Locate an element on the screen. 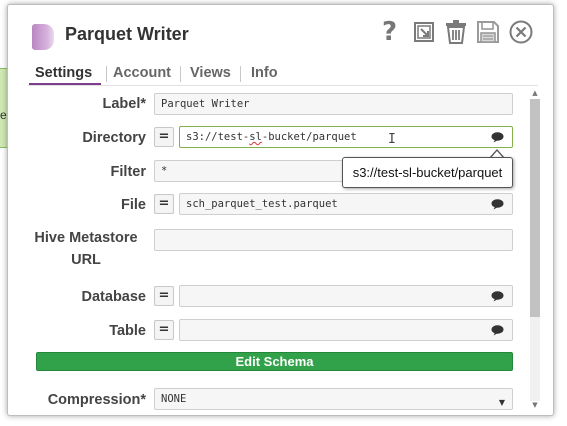 Image resolution: width=567 pixels, height=426 pixels. field-label: Filter is located at coordinates (128, 172).